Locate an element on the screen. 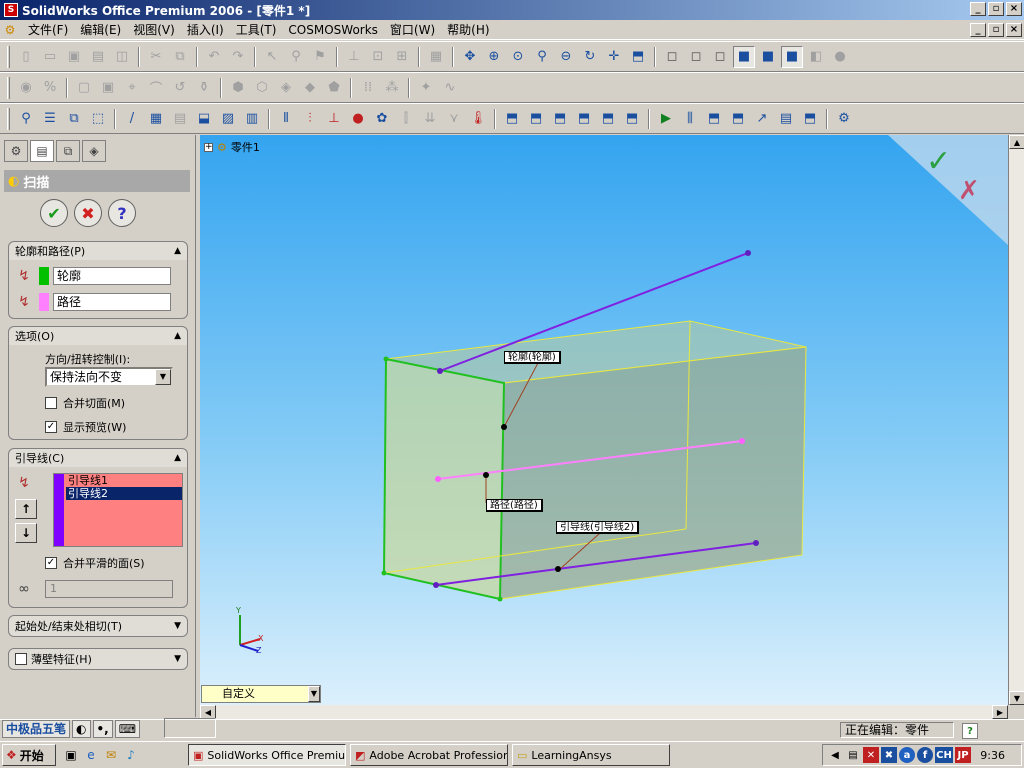 The image size is (1024, 768). sketch-offset-icon: ▢ is located at coordinates (84, 88).